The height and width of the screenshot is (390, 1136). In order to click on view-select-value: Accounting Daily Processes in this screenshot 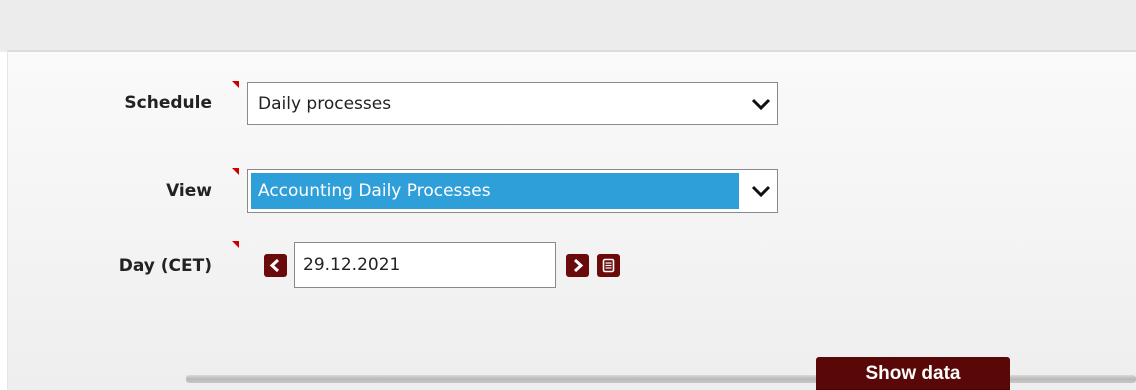, I will do `click(374, 191)`.